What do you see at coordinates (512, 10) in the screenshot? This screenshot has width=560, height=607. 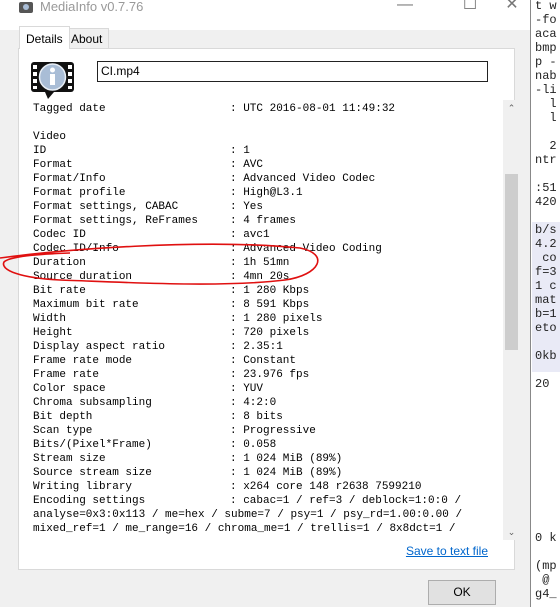 I see `close-button: ✕` at bounding box center [512, 10].